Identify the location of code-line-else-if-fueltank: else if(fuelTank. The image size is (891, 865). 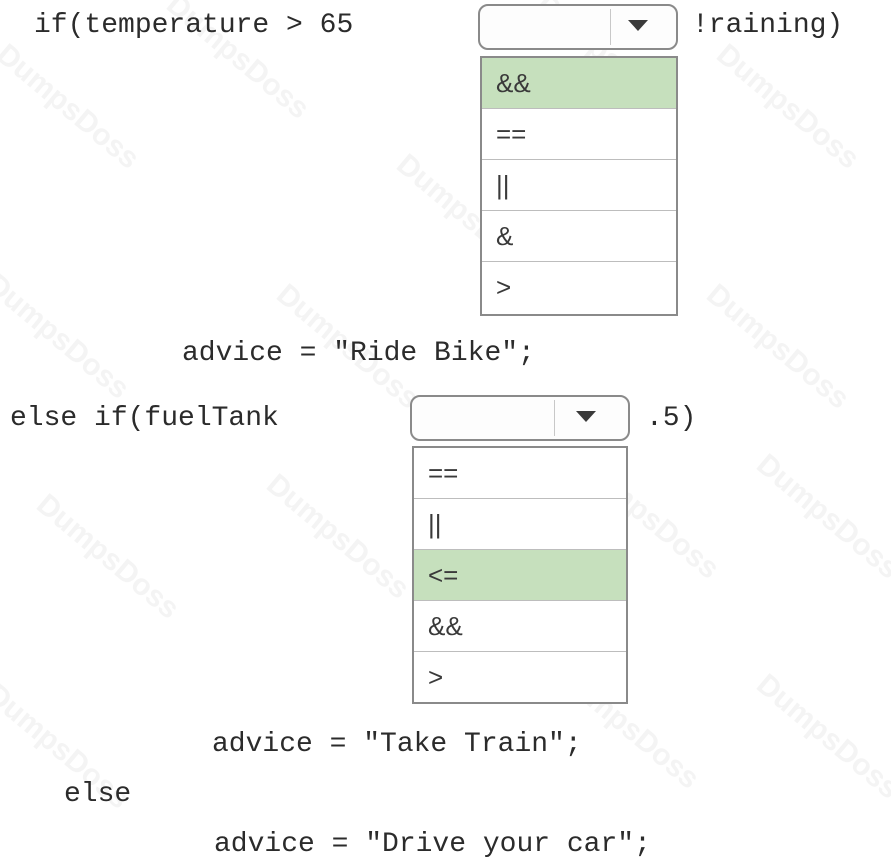
(144, 418).